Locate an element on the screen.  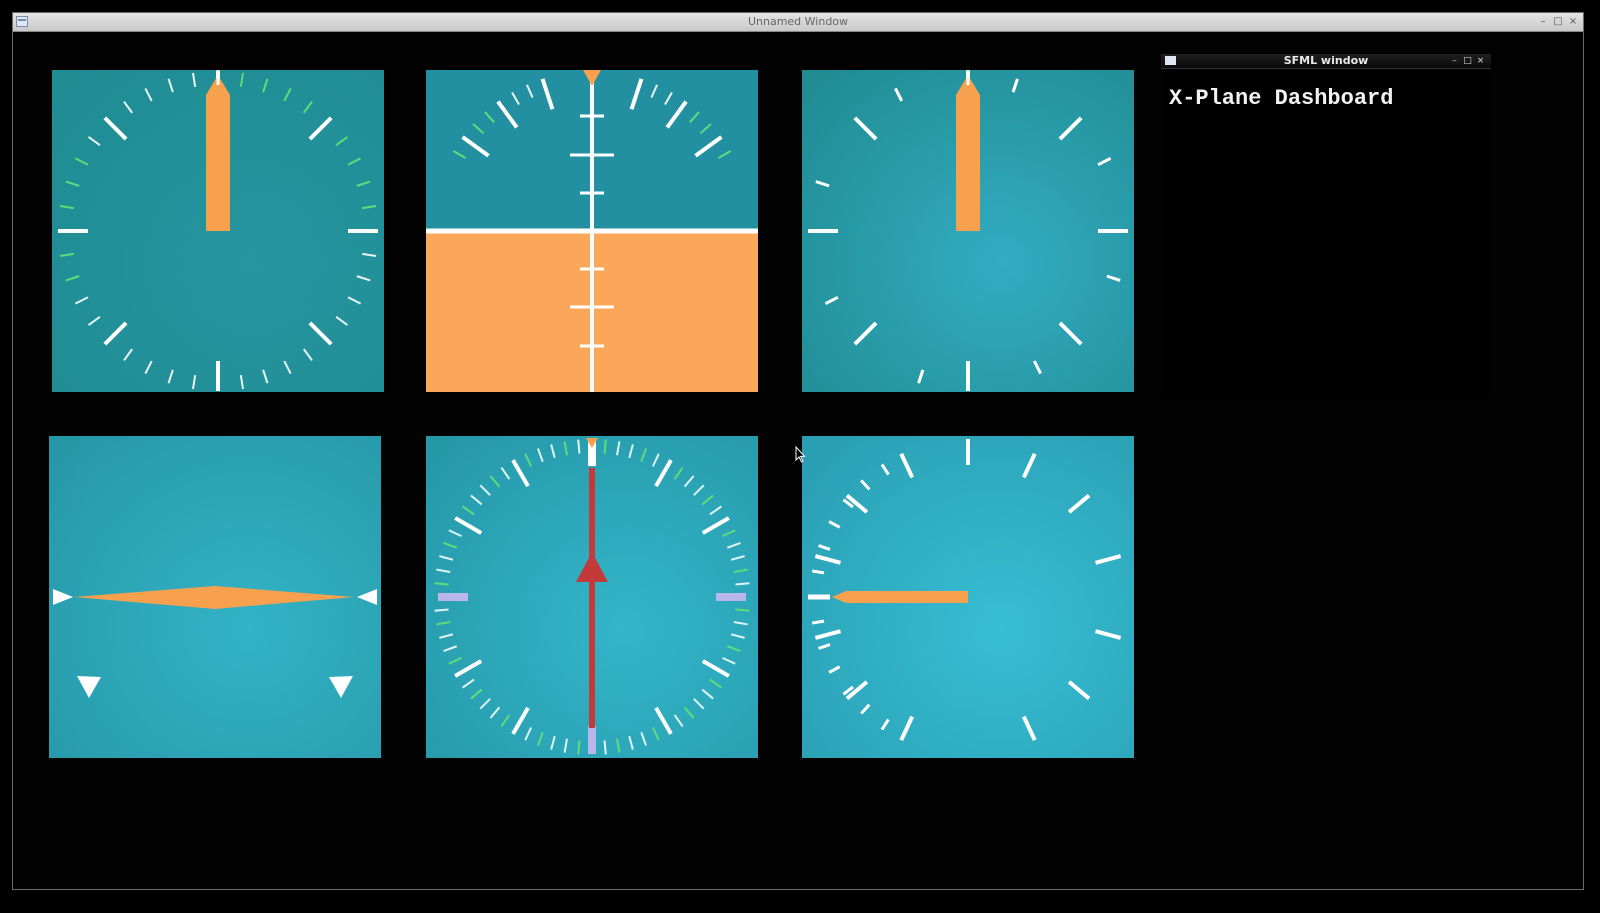
sfml-minimize-button: – is located at coordinates (1454, 61).